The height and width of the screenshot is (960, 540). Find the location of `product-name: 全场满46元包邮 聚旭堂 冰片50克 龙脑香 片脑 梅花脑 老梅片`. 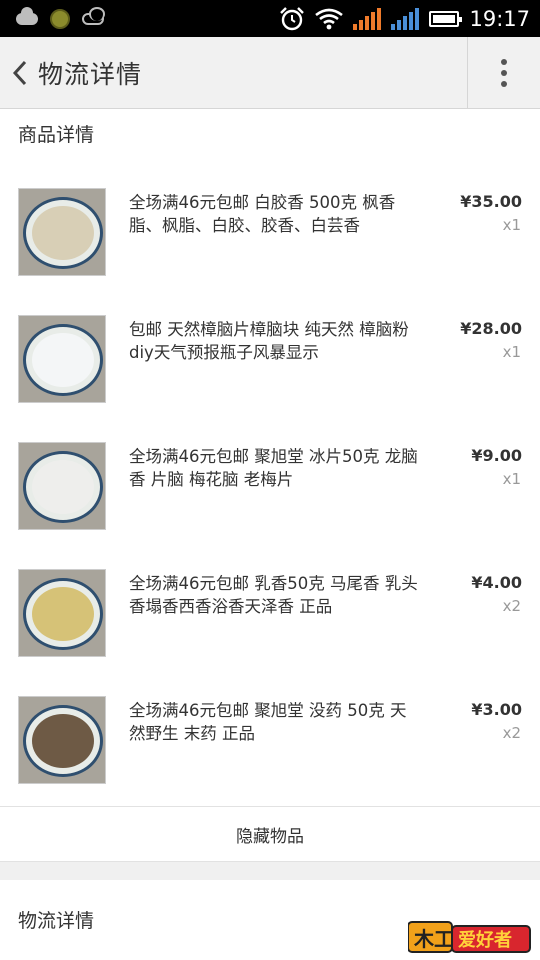

product-name: 全场满46元包邮 聚旭堂 冰片50克 龙脑香 片脑 梅花脑 老梅片 is located at coordinates (273, 468).